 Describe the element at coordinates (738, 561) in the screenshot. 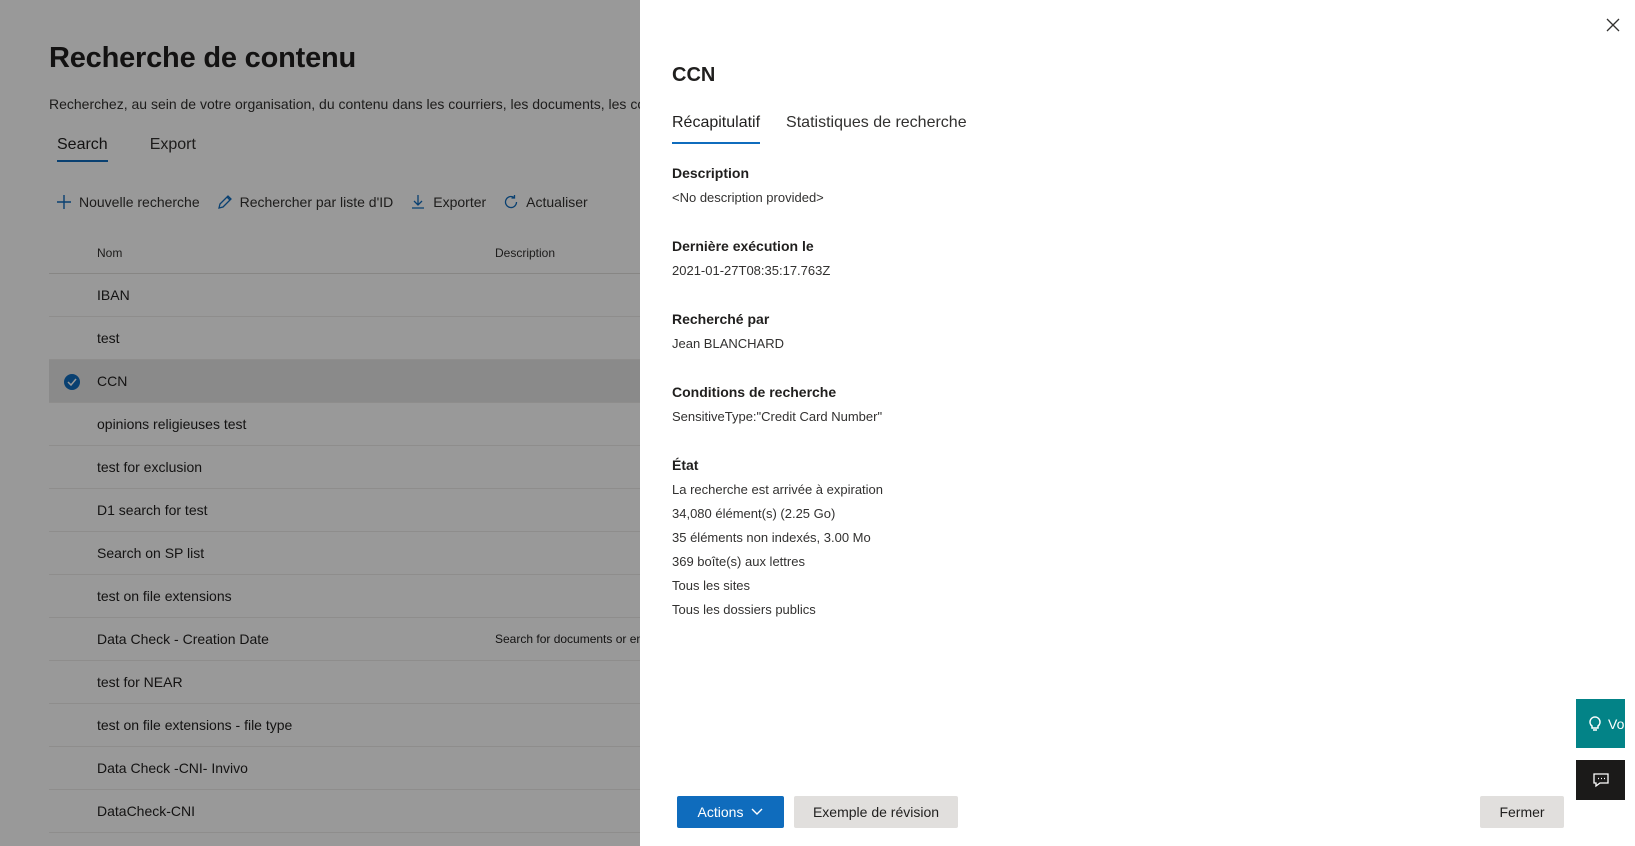

I see `status-line: 369 boîte(s) aux lettres` at that location.